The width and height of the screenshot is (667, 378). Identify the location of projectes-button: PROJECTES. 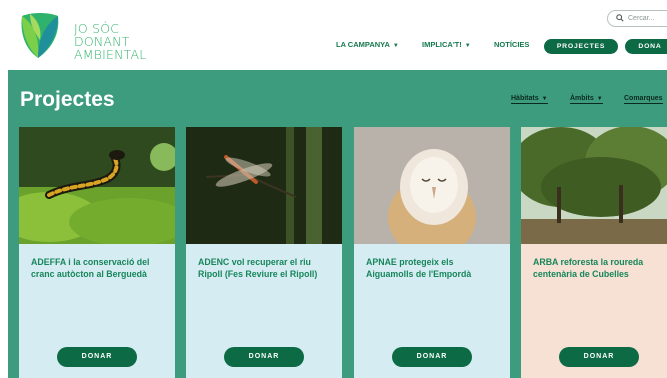
(581, 46).